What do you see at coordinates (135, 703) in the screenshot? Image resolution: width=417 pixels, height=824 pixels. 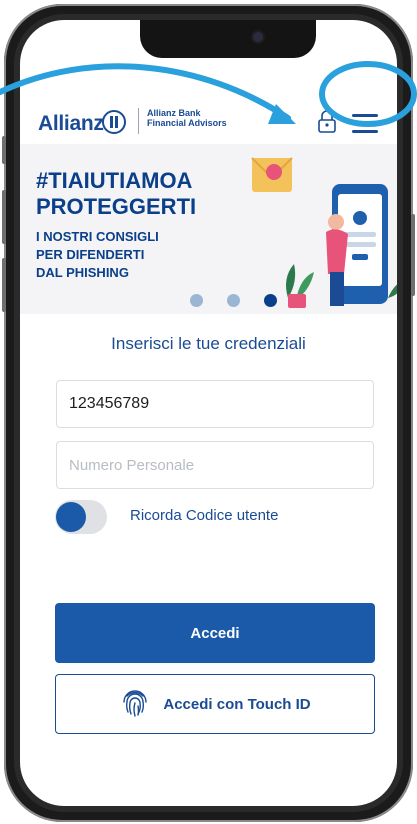 I see `fingerprint-icon` at bounding box center [135, 703].